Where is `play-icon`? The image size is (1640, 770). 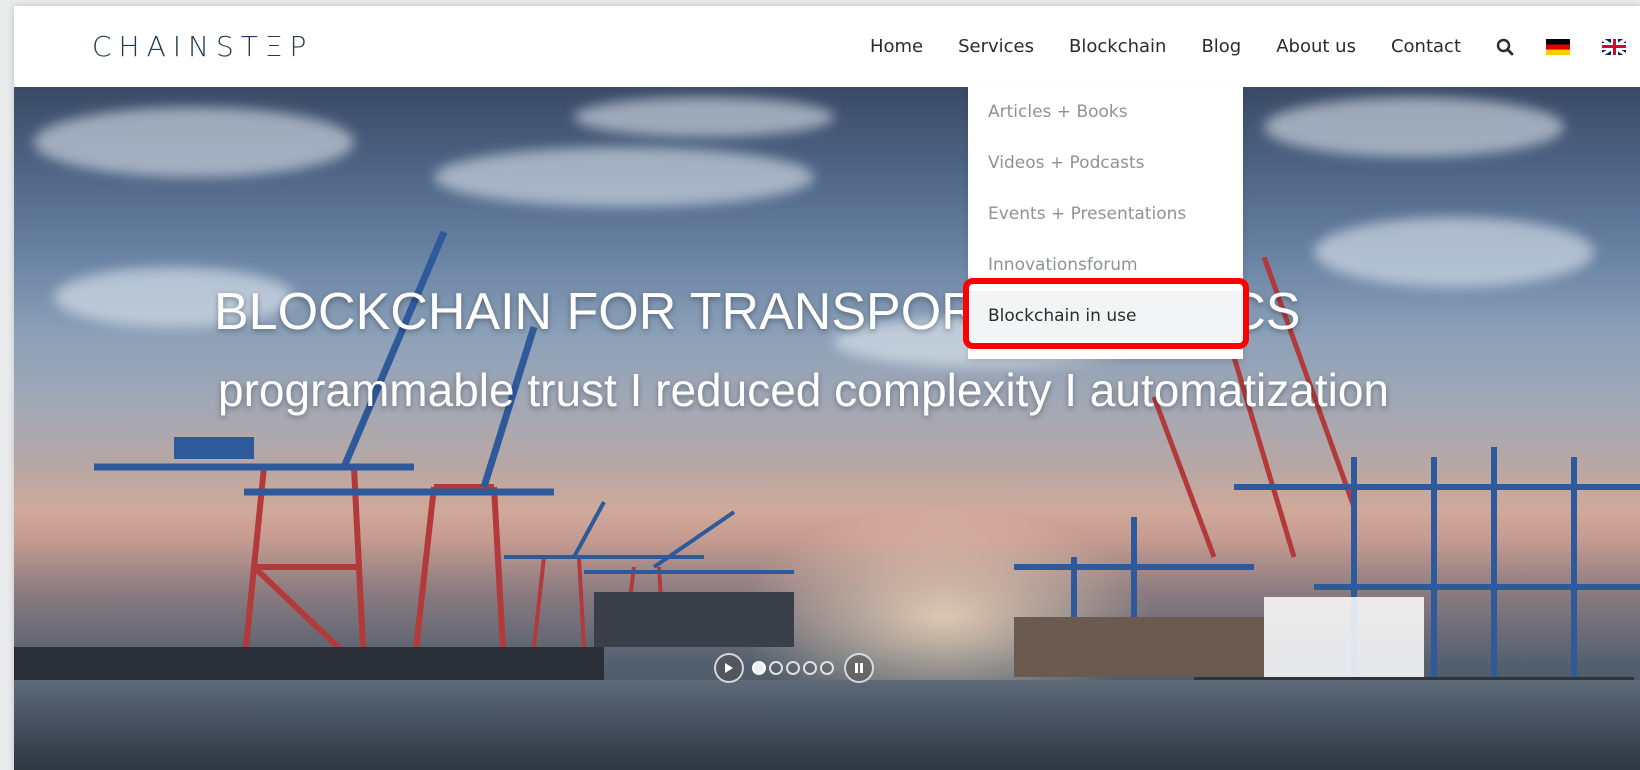
play-icon is located at coordinates (729, 668).